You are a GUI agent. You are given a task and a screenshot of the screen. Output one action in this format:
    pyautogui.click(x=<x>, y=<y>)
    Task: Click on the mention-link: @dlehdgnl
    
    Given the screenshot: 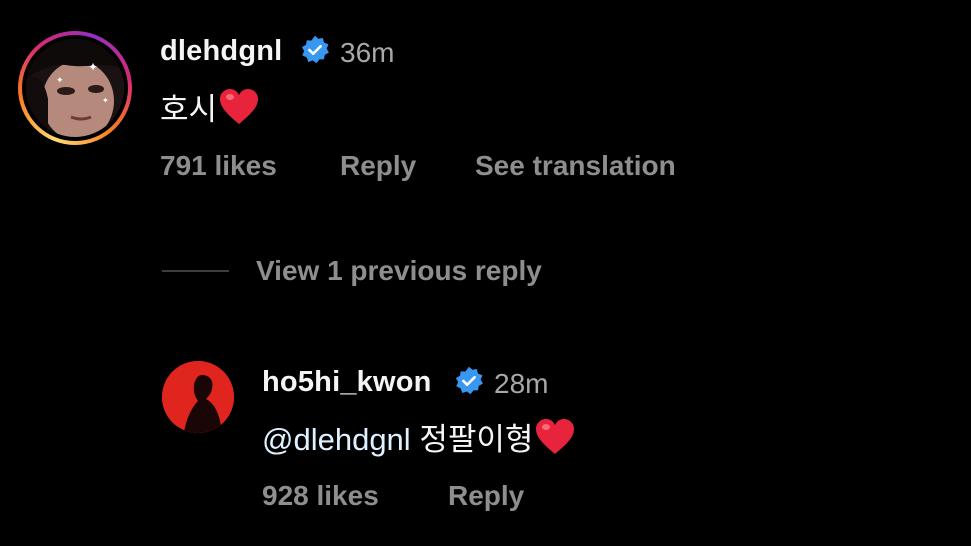 What is the action you would take?
    pyautogui.click(x=336, y=439)
    